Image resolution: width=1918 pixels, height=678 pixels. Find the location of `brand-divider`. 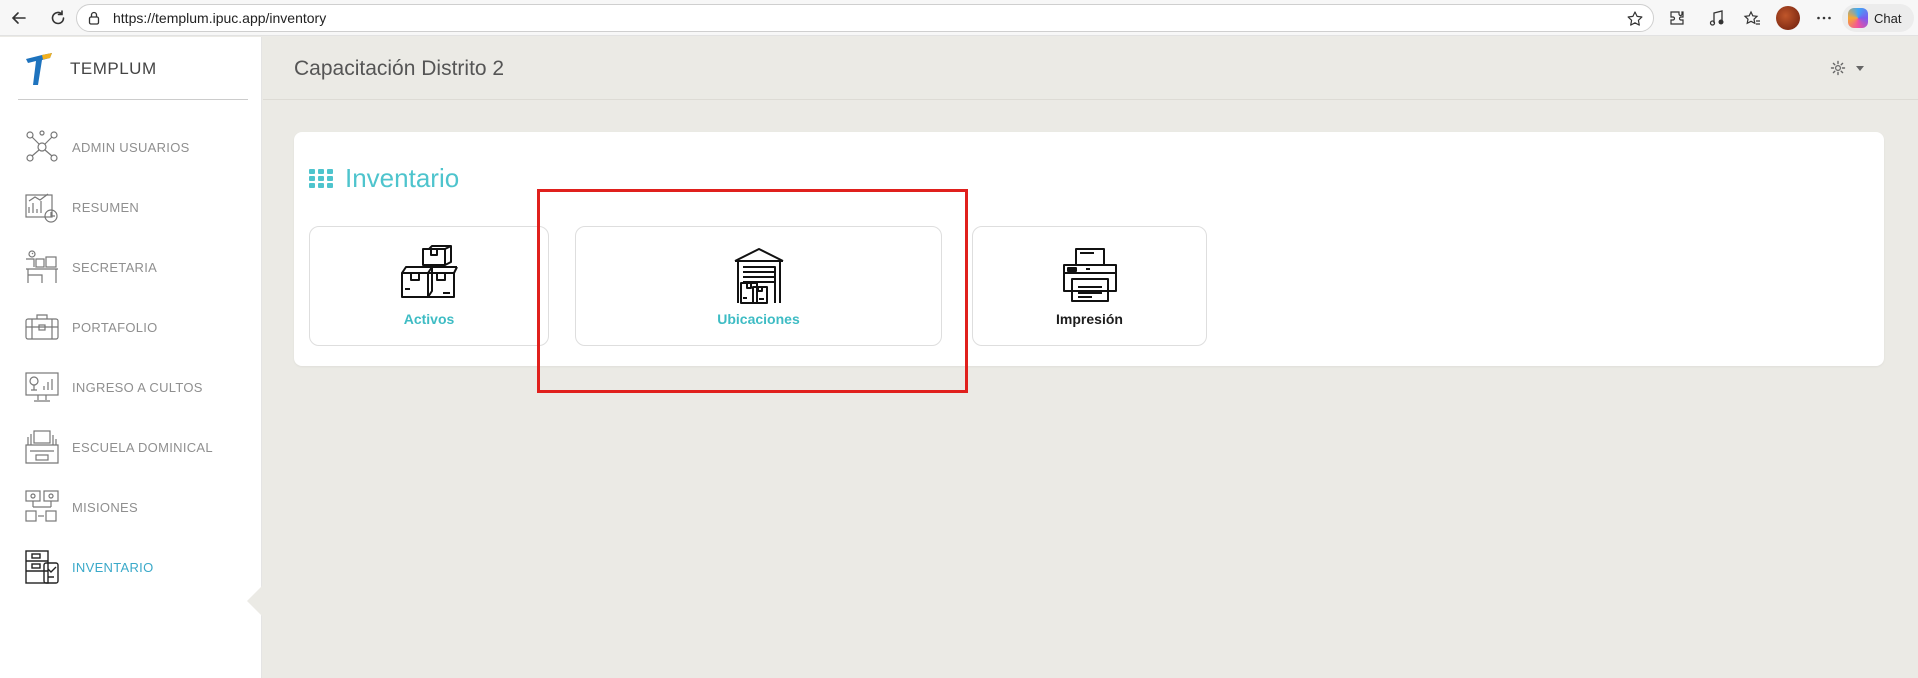

brand-divider is located at coordinates (133, 99).